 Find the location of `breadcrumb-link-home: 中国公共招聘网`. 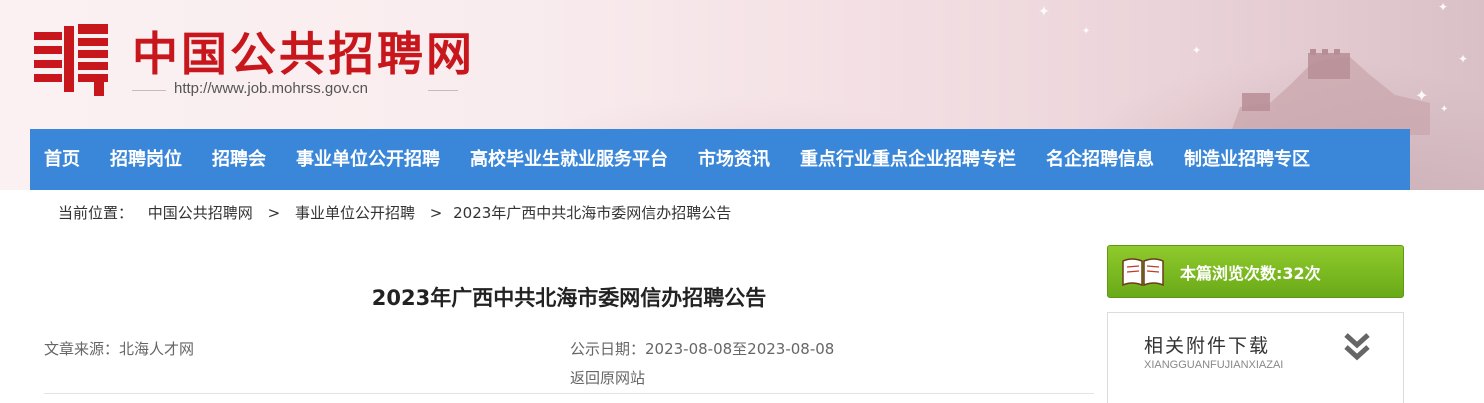

breadcrumb-link-home: 中国公共招聘网 is located at coordinates (200, 213).